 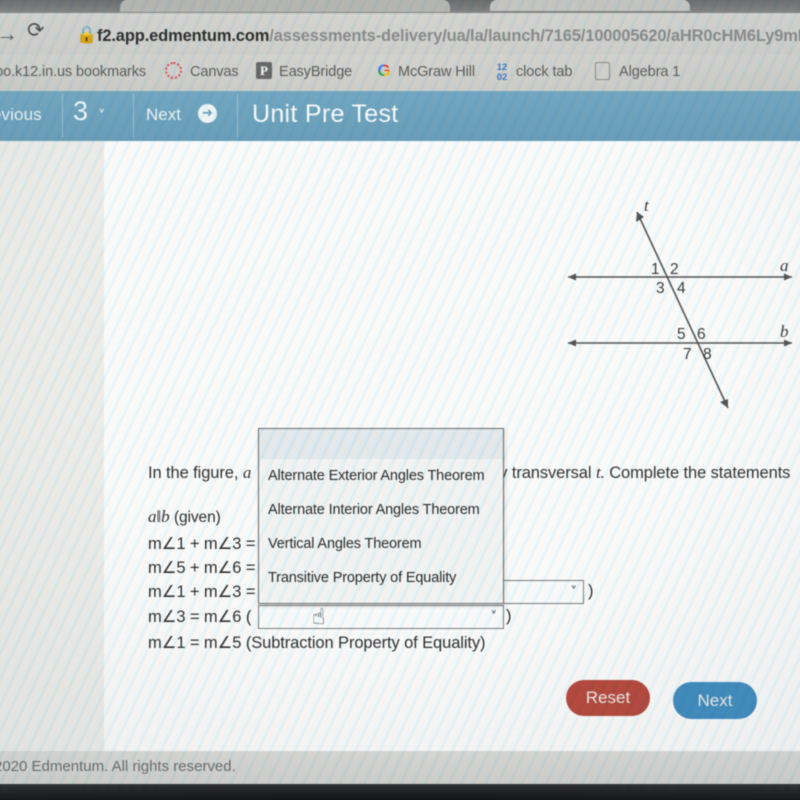 What do you see at coordinates (173, 70) in the screenshot?
I see `canvas-icon` at bounding box center [173, 70].